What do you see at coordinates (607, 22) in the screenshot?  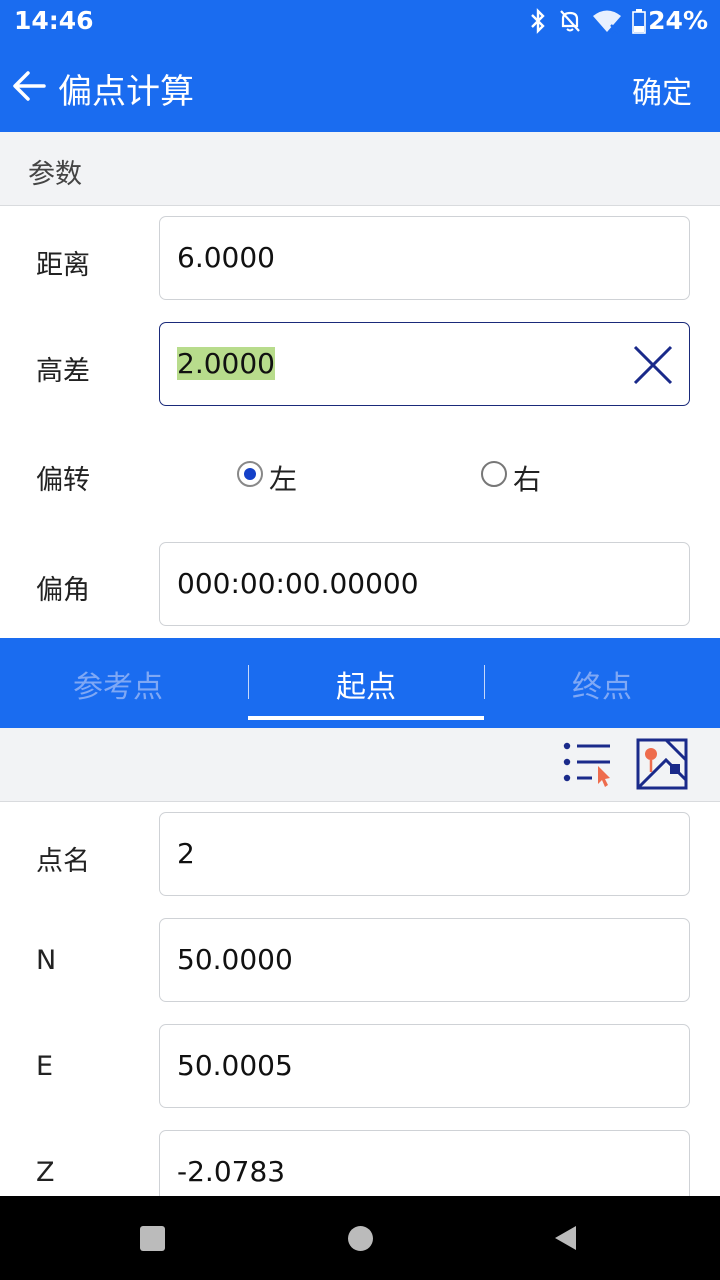 I see `wifi-icon` at bounding box center [607, 22].